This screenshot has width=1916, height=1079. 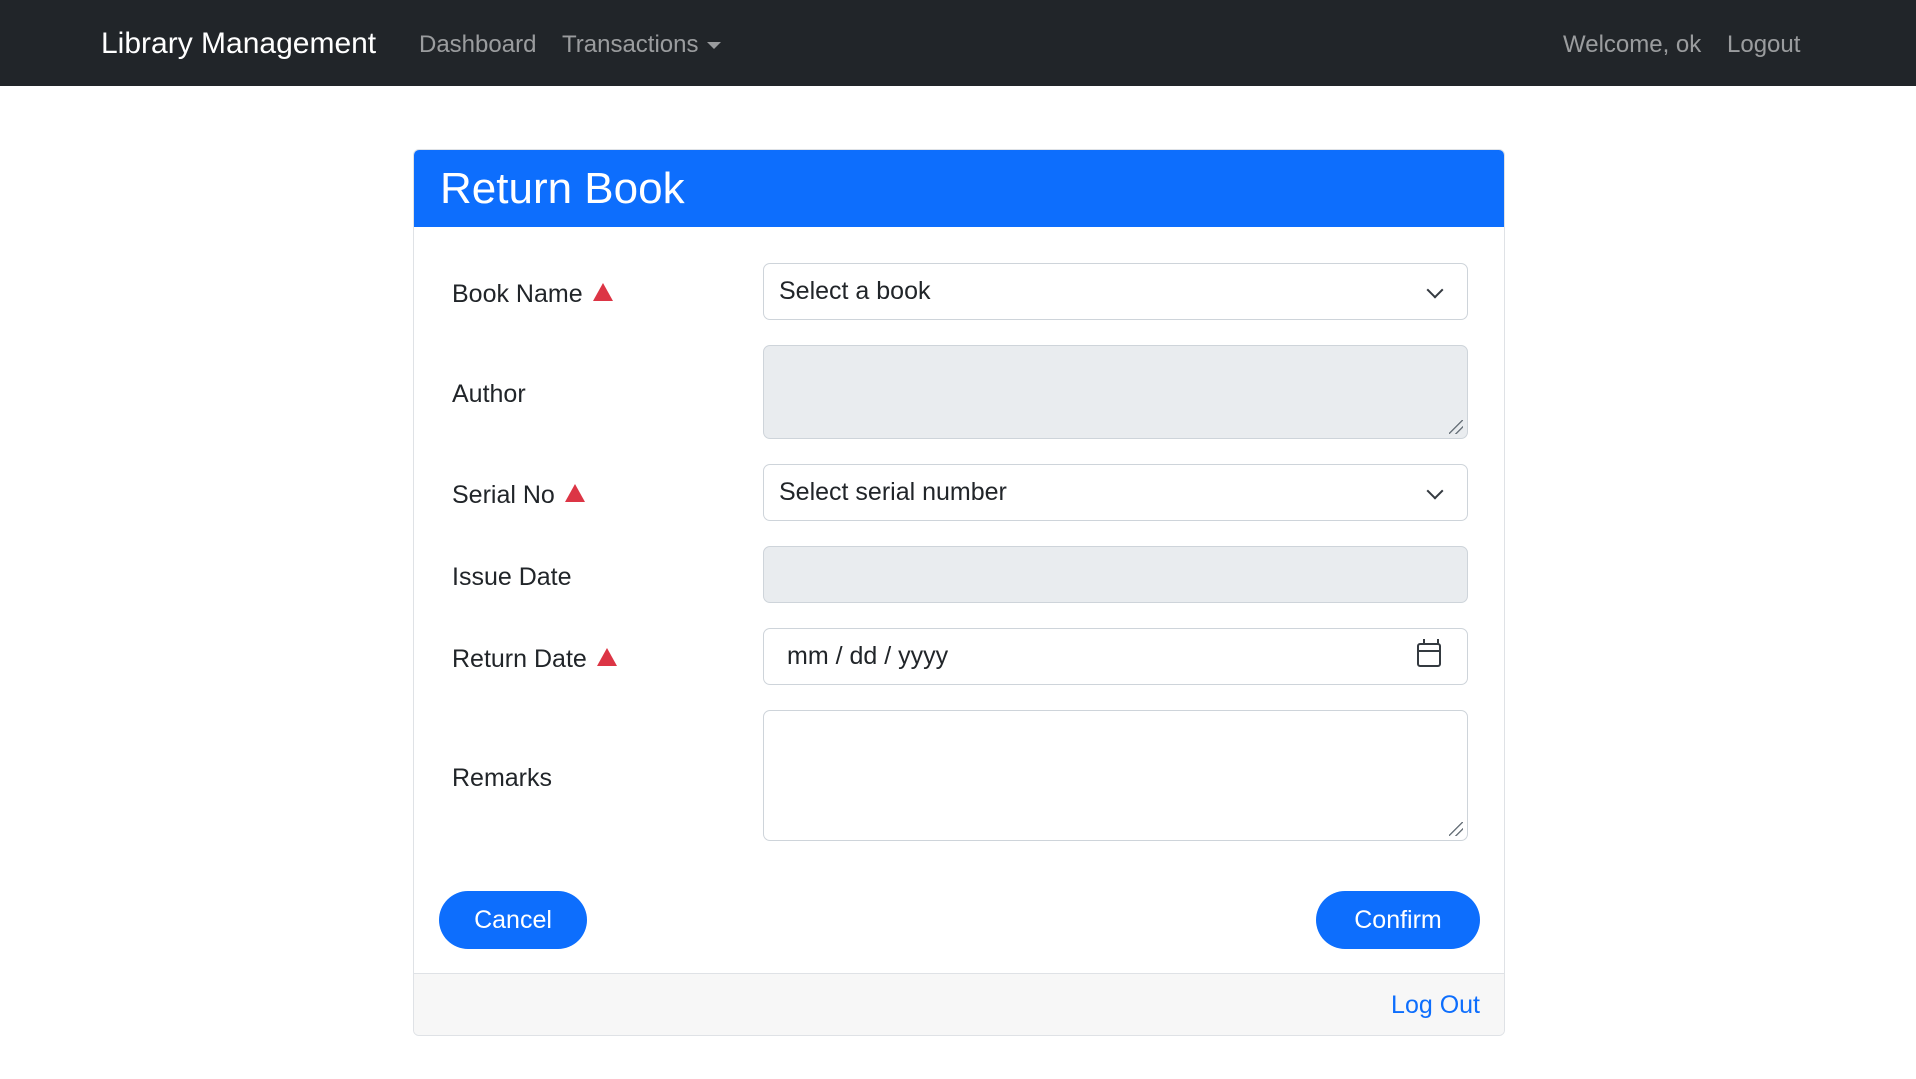 I want to click on serial-no-label-text: Serial No, so click(x=503, y=495).